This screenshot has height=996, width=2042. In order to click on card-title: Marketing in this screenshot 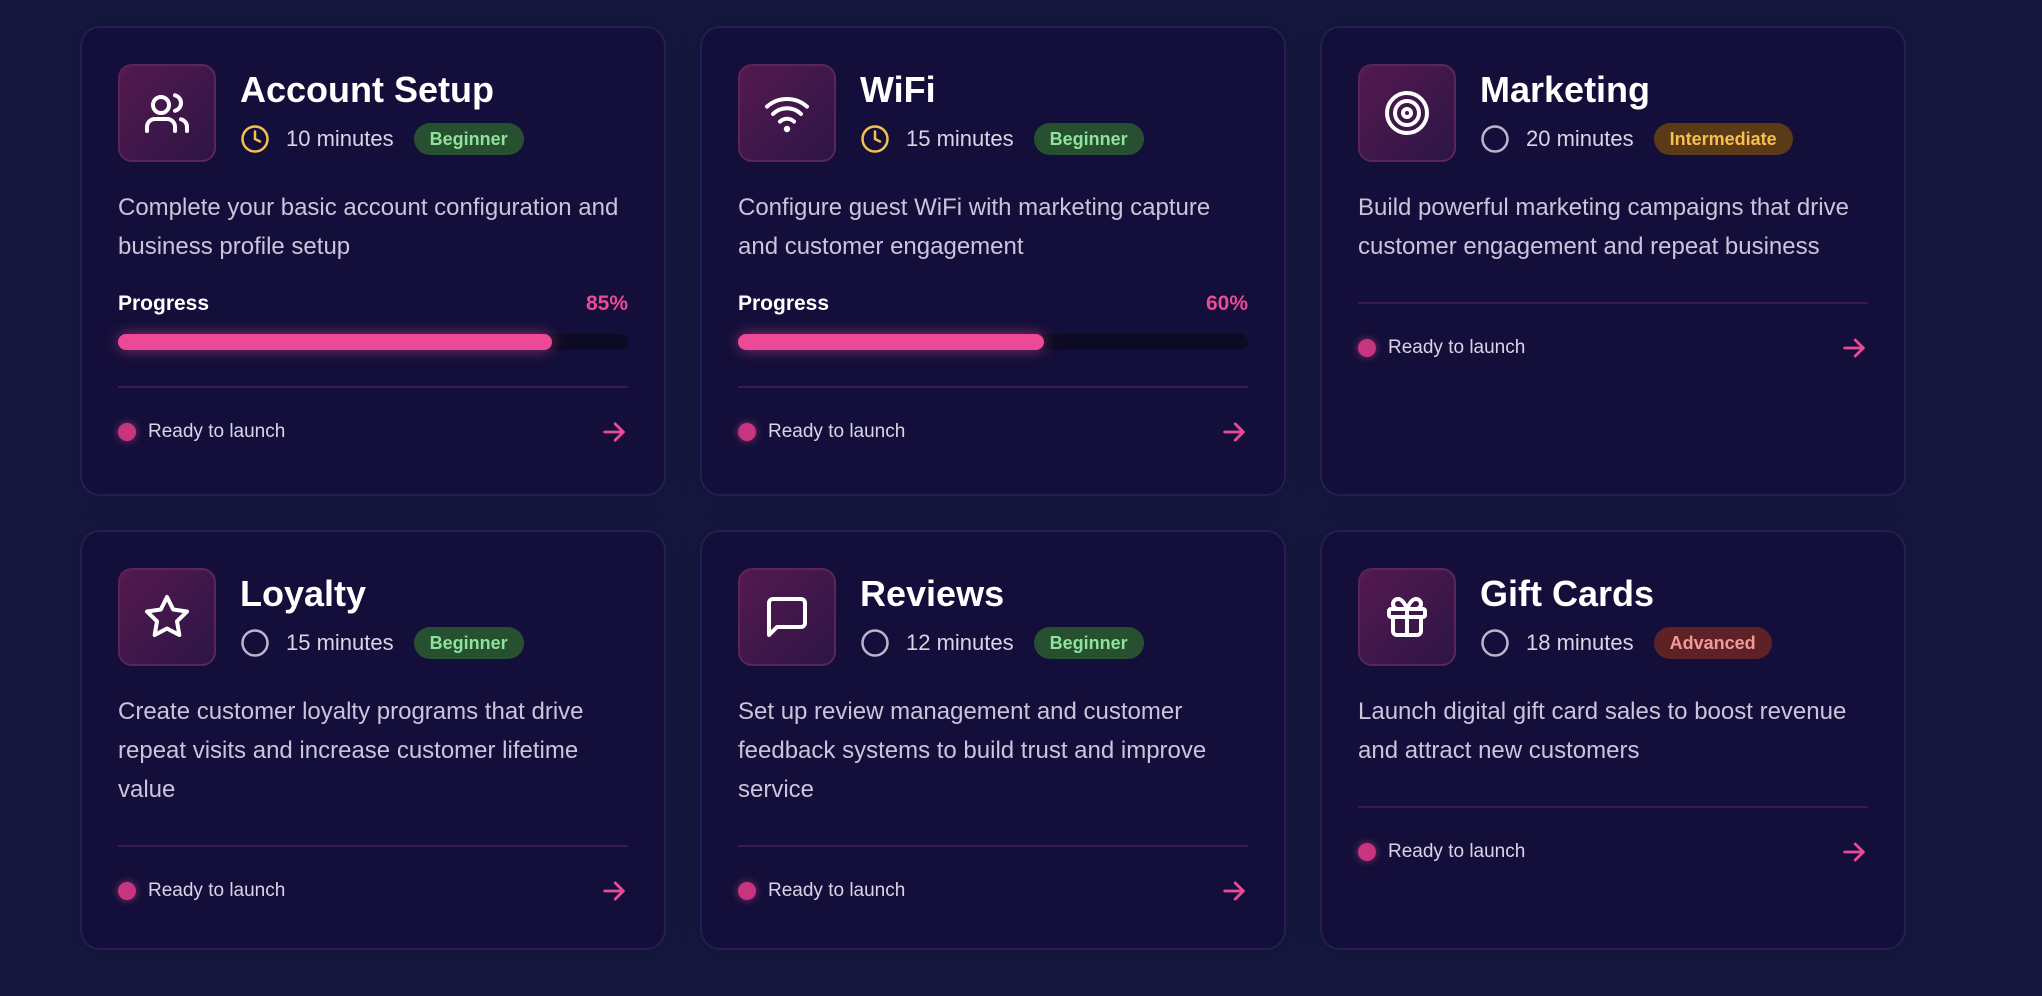, I will do `click(1565, 89)`.